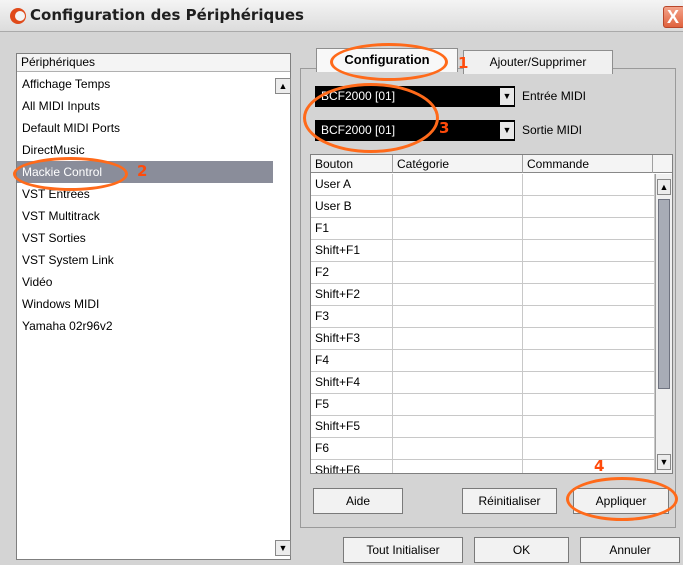  What do you see at coordinates (145, 326) in the screenshot?
I see `list-item: Yamaha 02r96v2` at bounding box center [145, 326].